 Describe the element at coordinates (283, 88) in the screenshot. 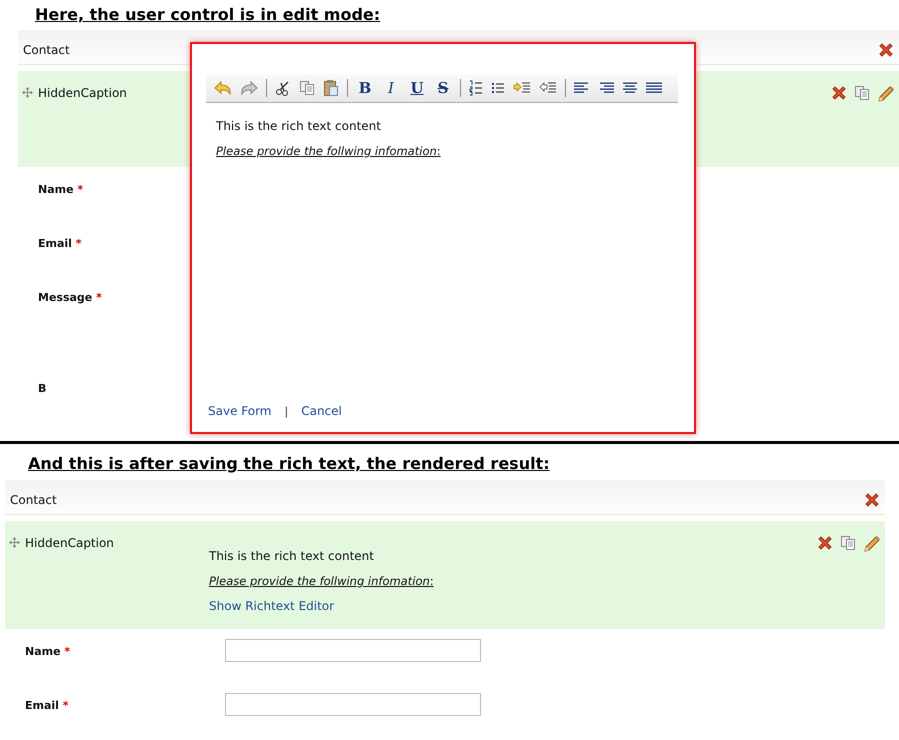

I see `scissors-icon` at that location.